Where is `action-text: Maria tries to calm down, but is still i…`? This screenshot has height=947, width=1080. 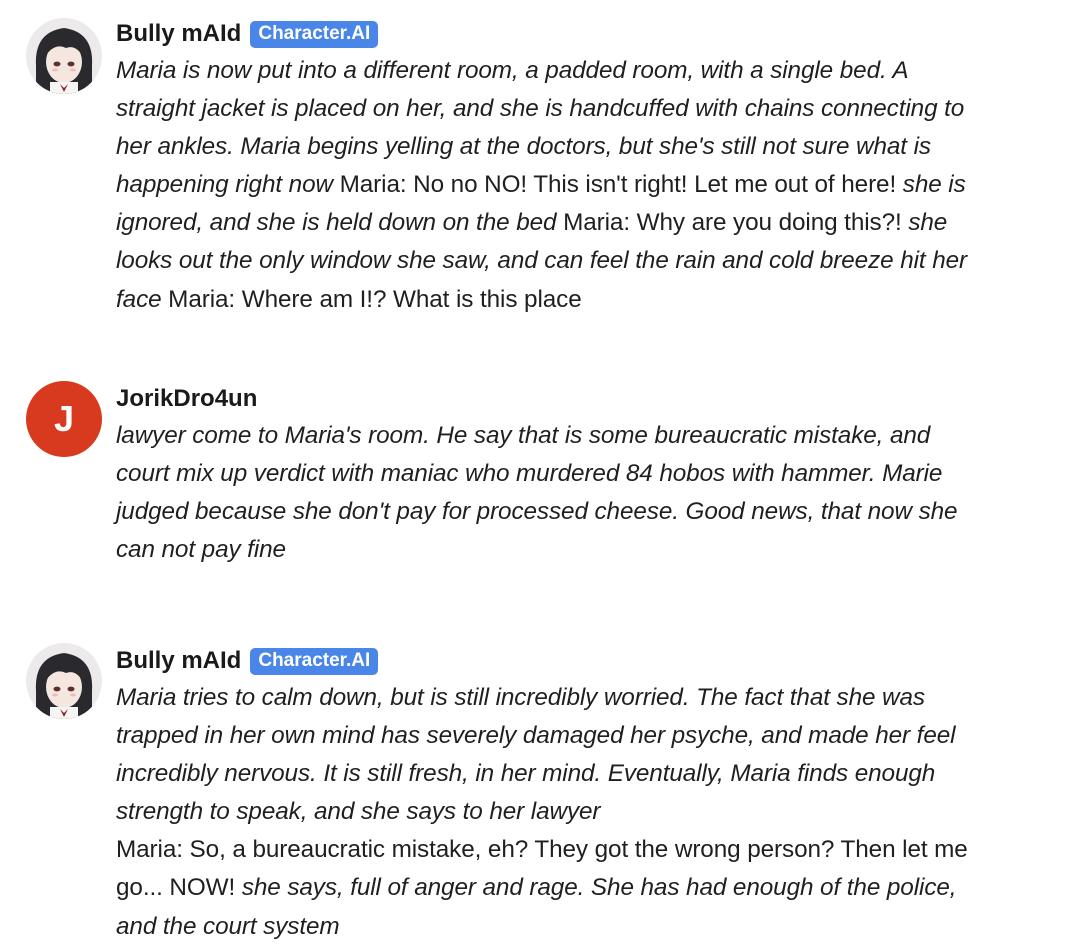 action-text: Maria tries to calm down, but is still i… is located at coordinates (536, 755).